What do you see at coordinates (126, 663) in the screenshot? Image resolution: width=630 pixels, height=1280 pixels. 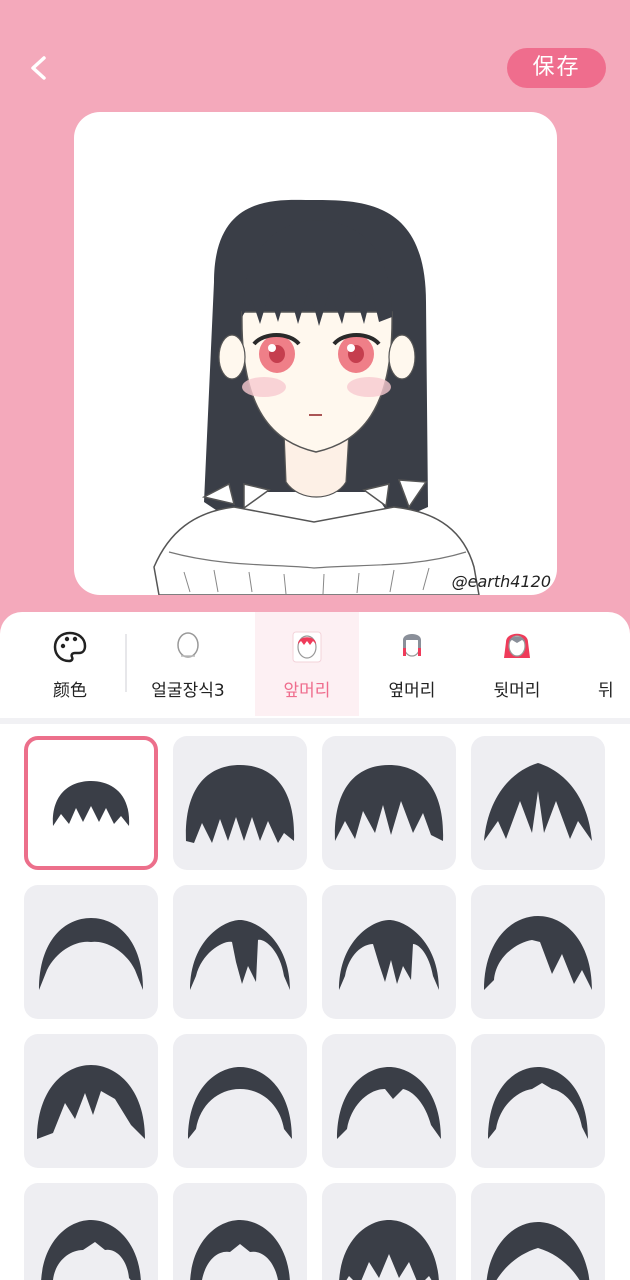 I see `tab-divider` at bounding box center [126, 663].